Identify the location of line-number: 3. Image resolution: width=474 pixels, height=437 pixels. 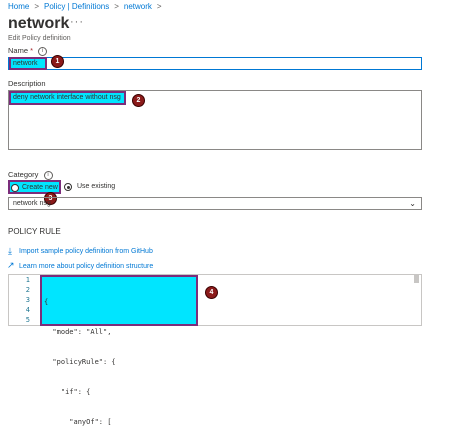
(27, 300).